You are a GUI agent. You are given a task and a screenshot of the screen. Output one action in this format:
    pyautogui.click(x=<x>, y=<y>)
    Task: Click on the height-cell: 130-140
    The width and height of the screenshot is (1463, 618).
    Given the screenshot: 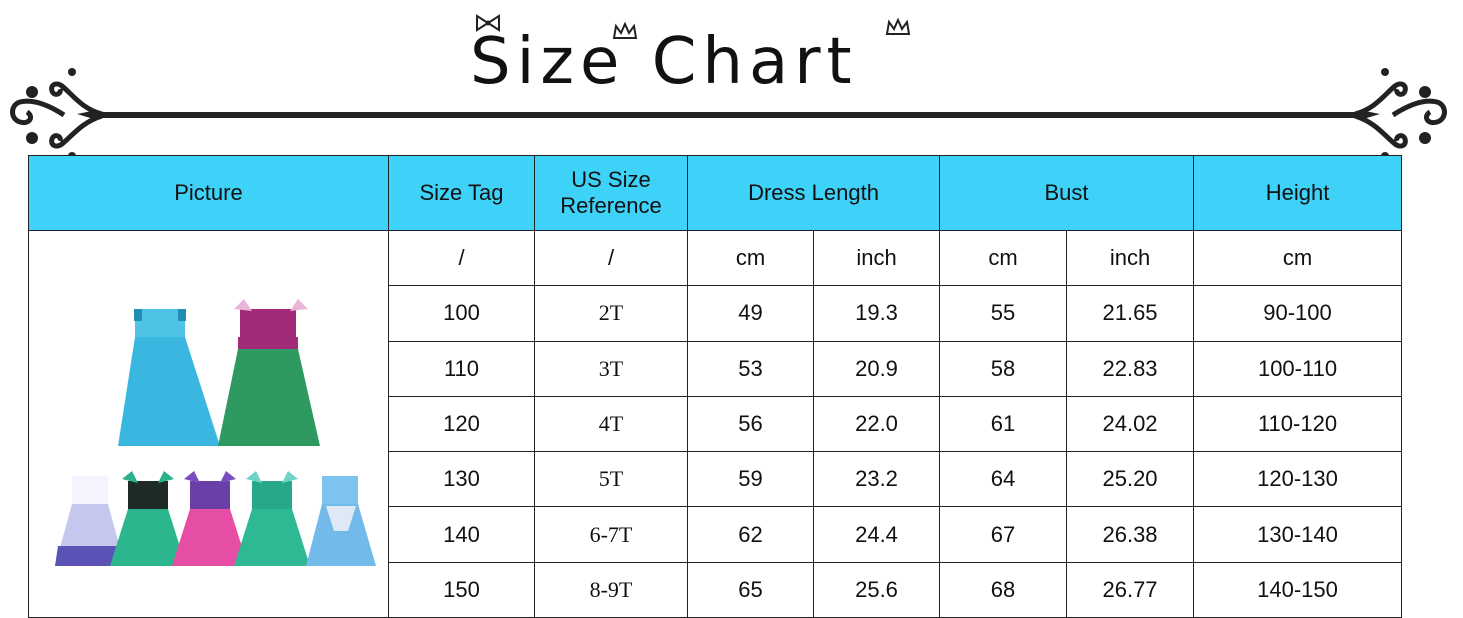 What is the action you would take?
    pyautogui.click(x=1298, y=534)
    